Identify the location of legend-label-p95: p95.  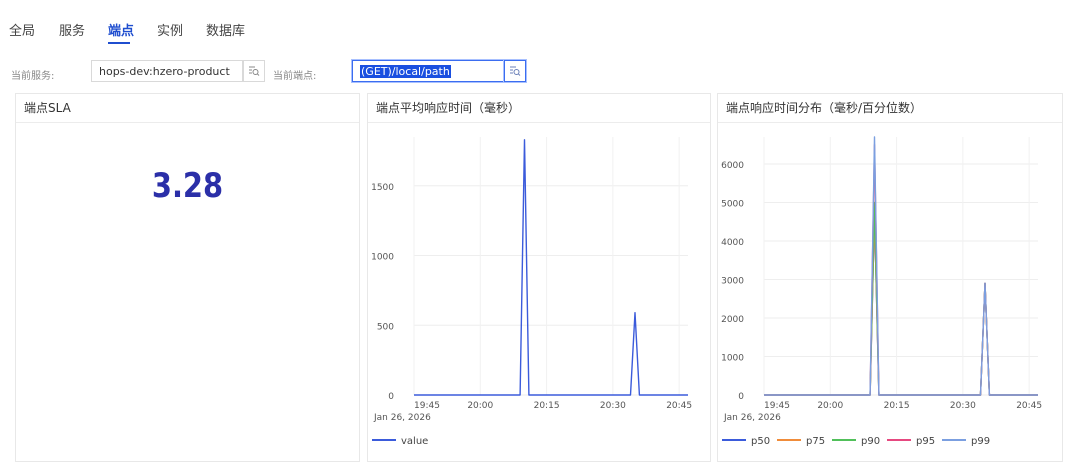
(925, 441).